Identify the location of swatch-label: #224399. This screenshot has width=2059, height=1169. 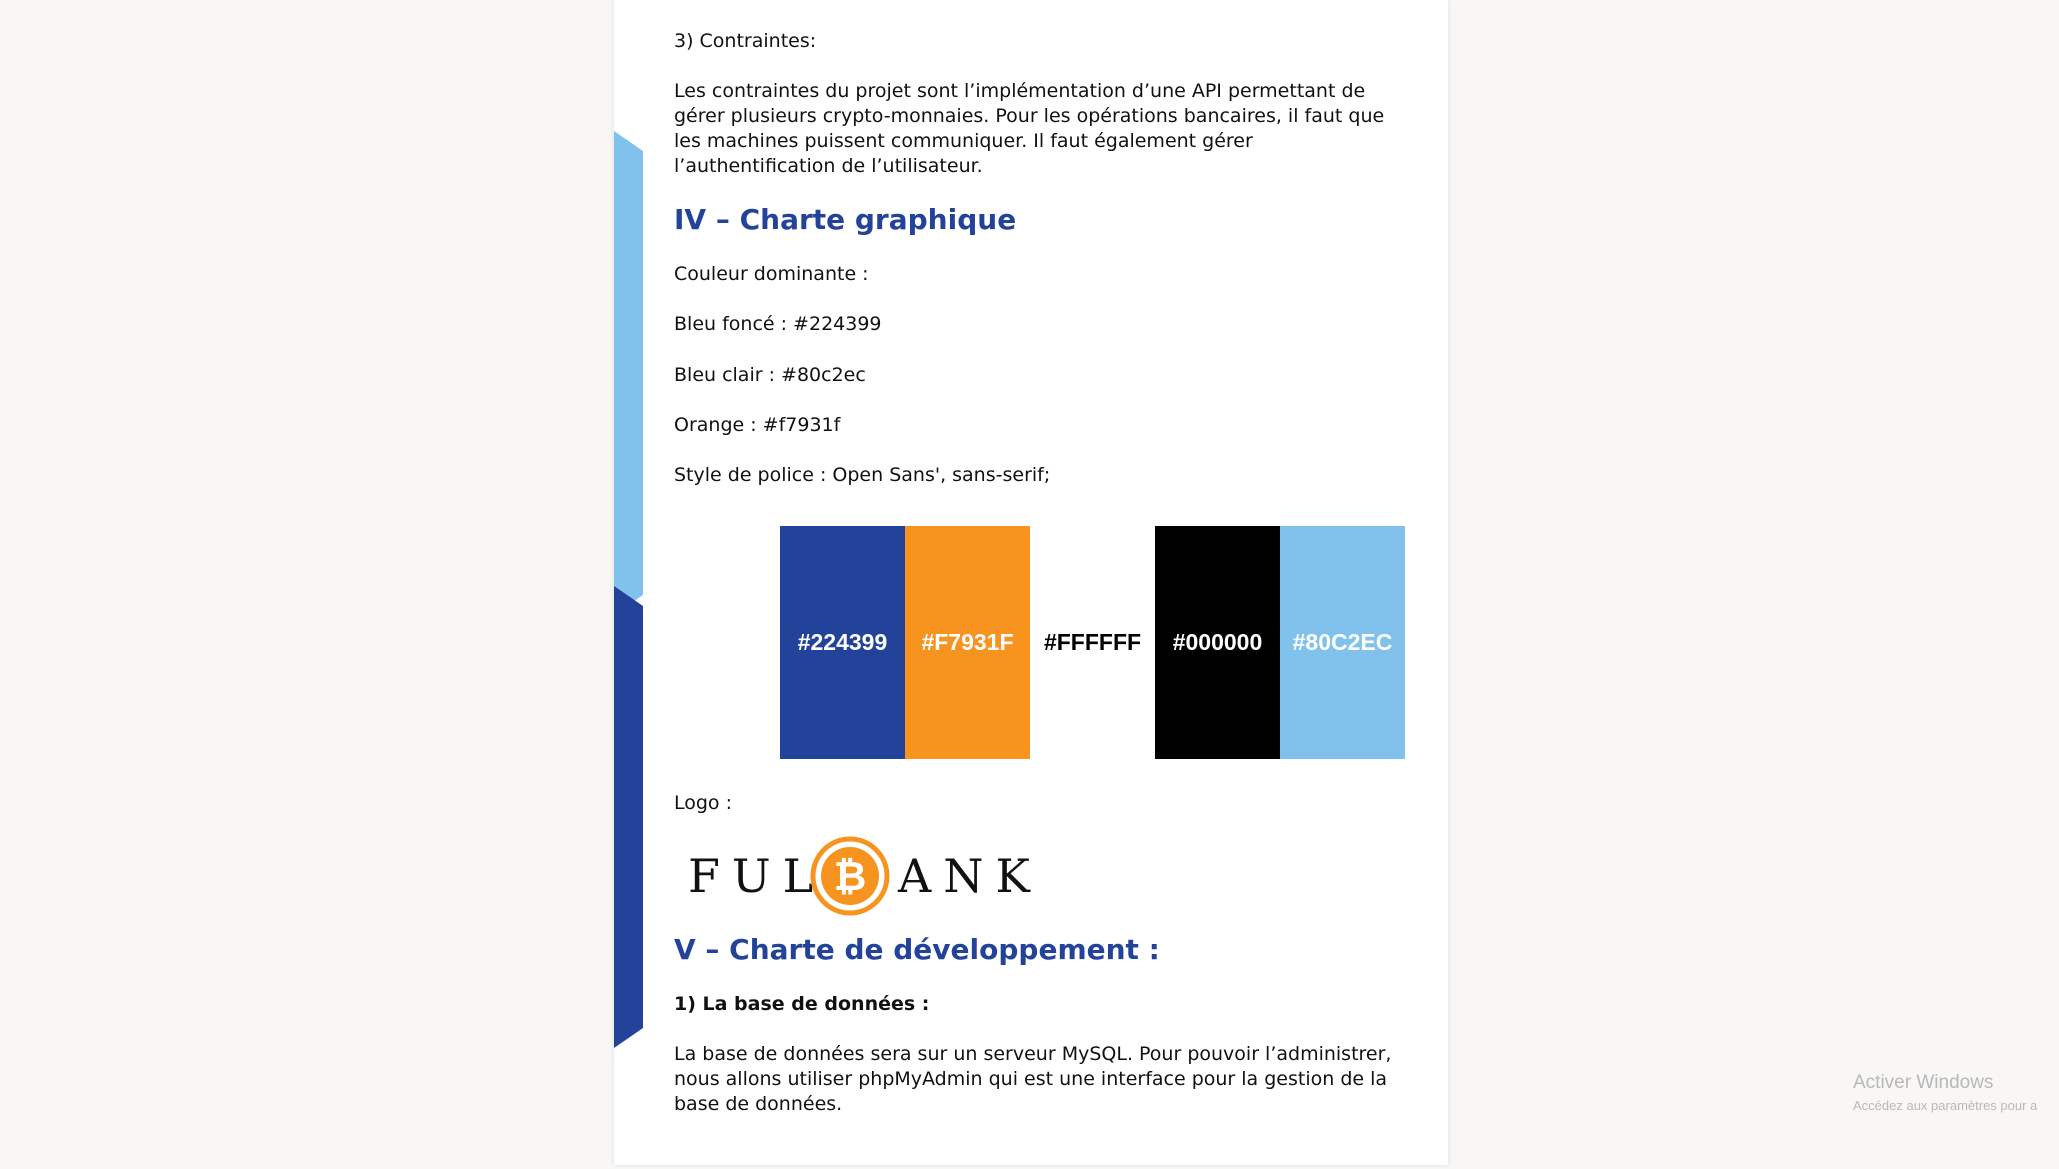
(842, 642).